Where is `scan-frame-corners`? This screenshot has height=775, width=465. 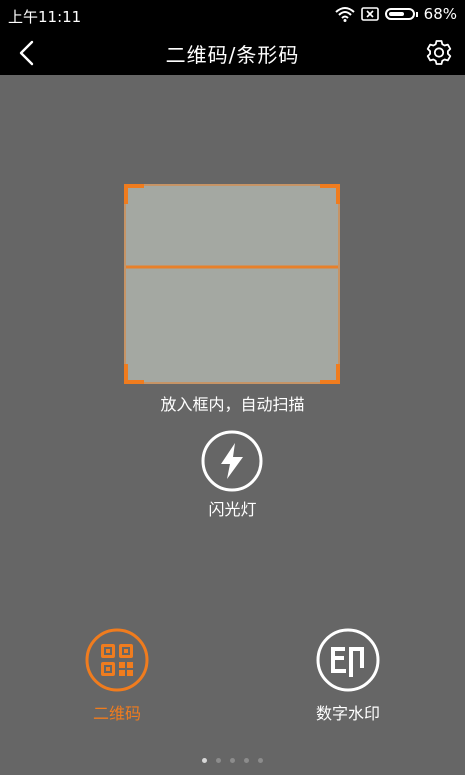 scan-frame-corners is located at coordinates (232, 284).